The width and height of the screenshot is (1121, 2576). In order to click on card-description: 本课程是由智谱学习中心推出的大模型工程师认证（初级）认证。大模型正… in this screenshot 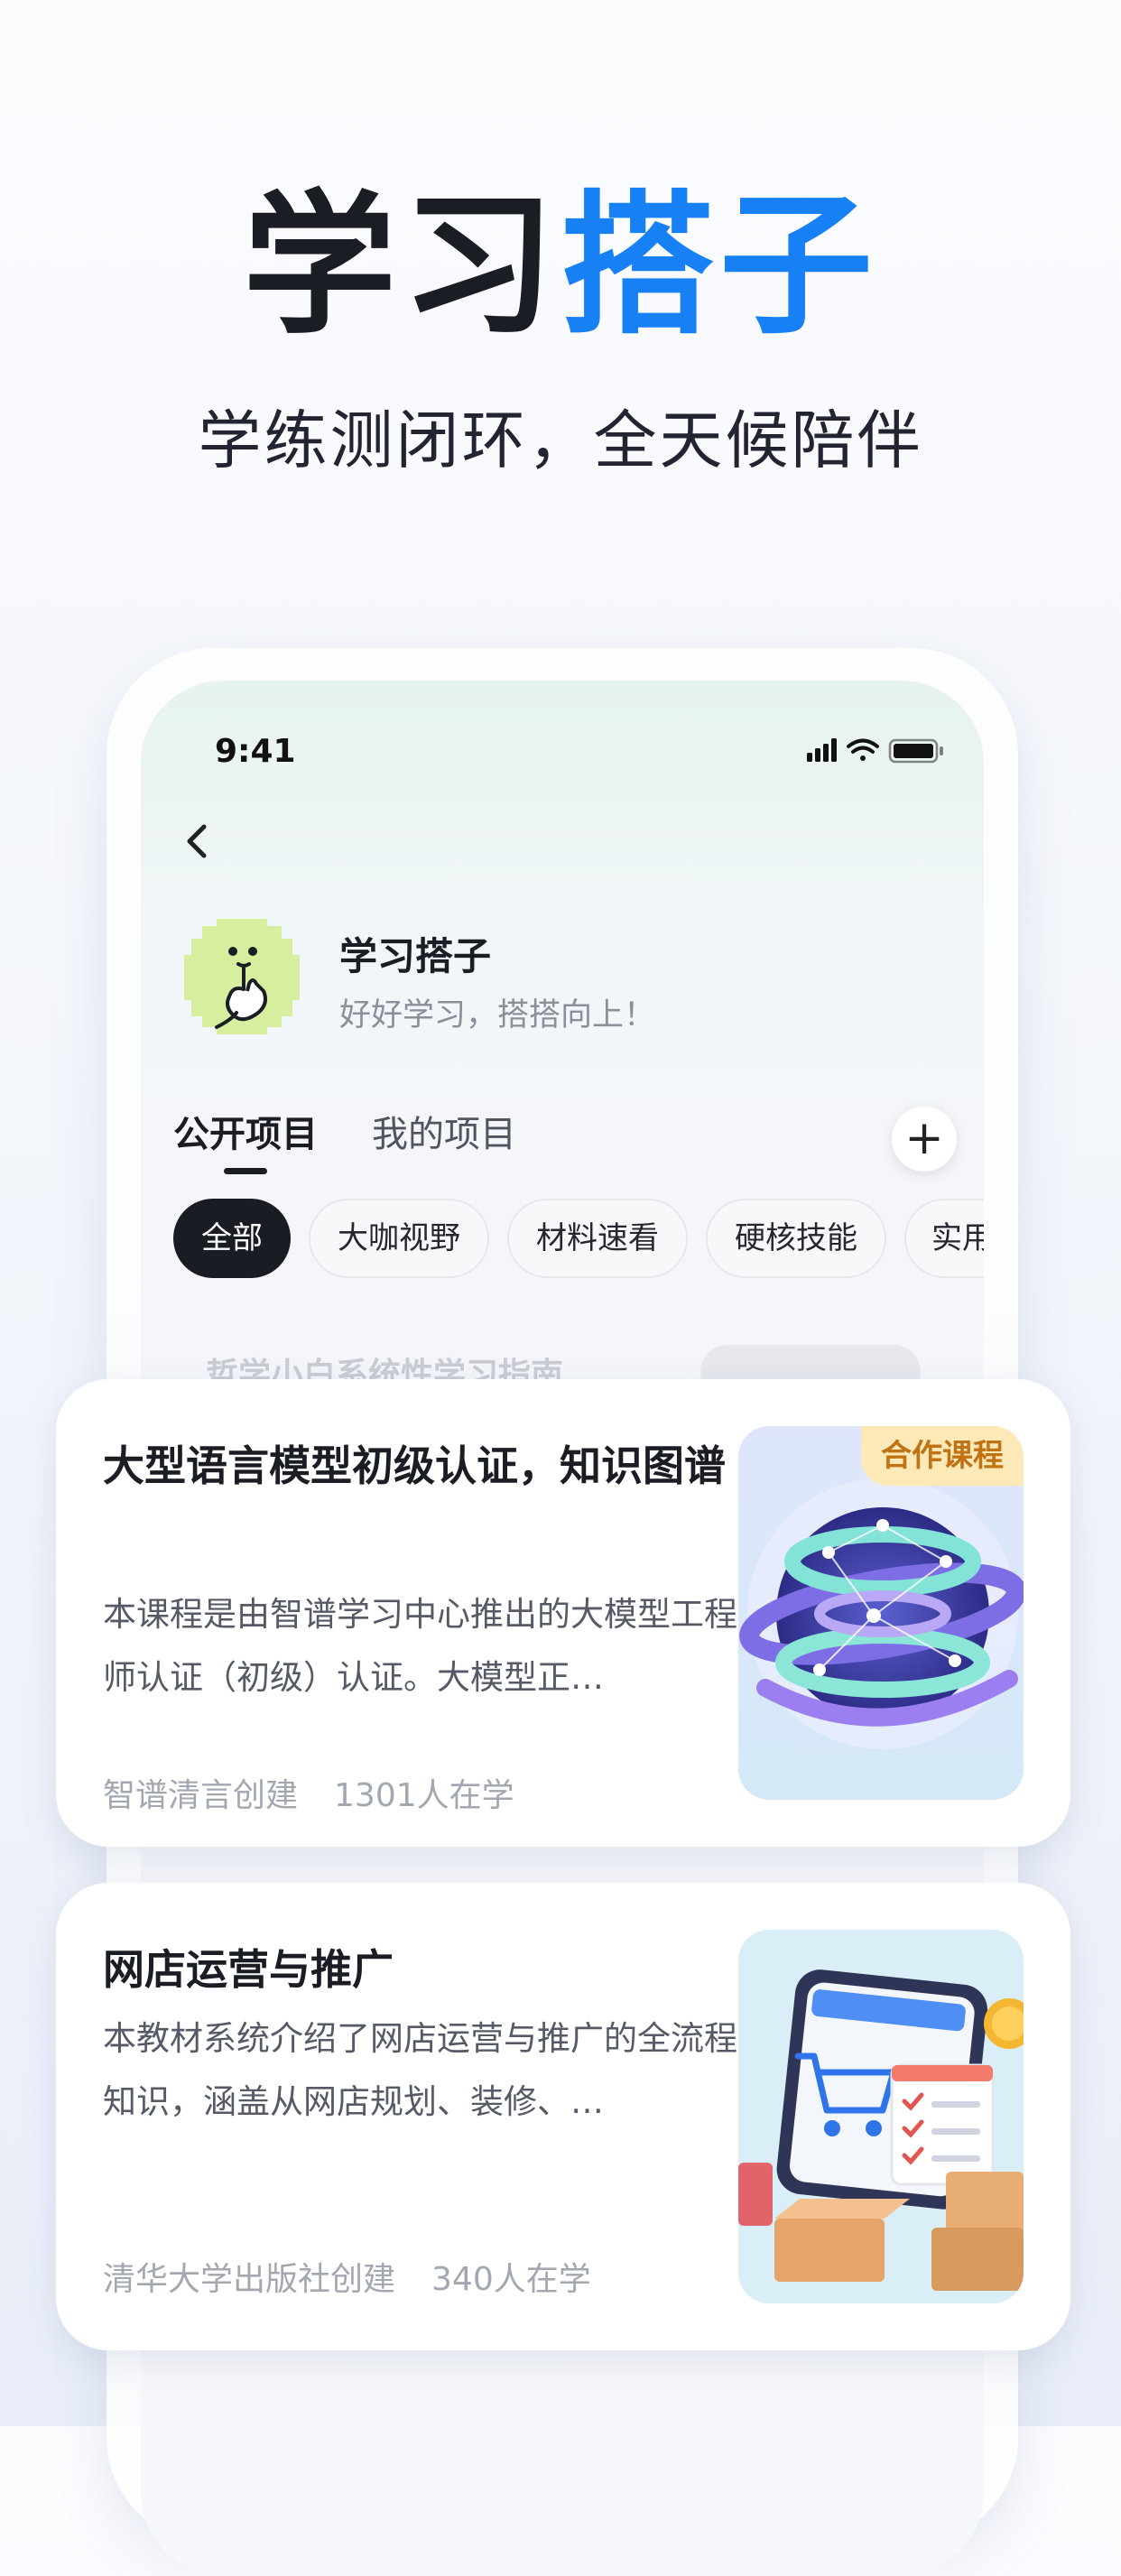, I will do `click(420, 1646)`.